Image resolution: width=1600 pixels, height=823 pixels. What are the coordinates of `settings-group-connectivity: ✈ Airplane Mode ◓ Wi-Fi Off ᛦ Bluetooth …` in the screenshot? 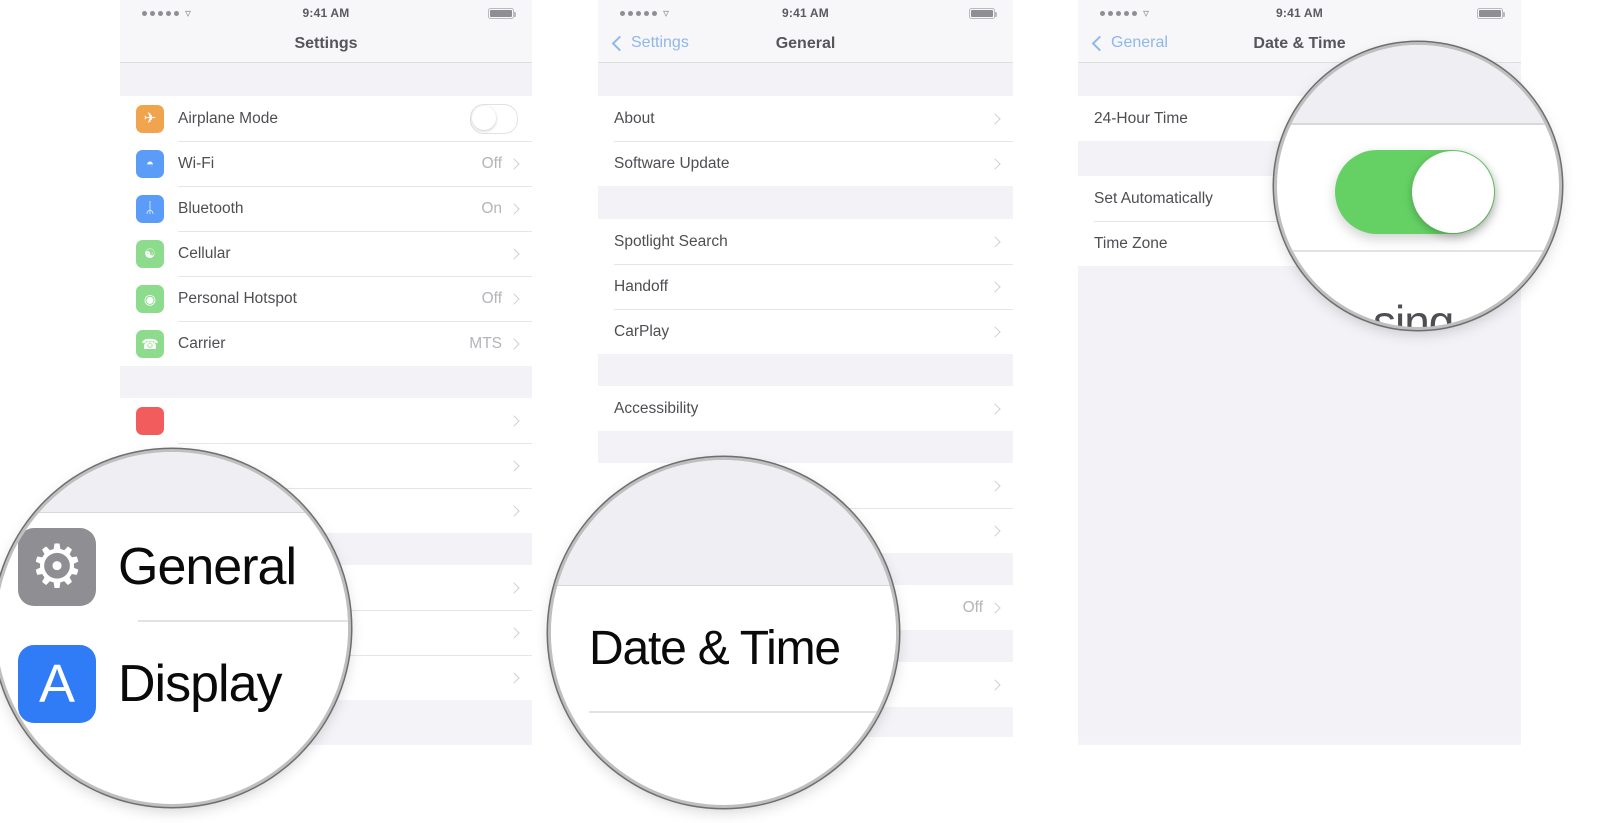 It's located at (326, 231).